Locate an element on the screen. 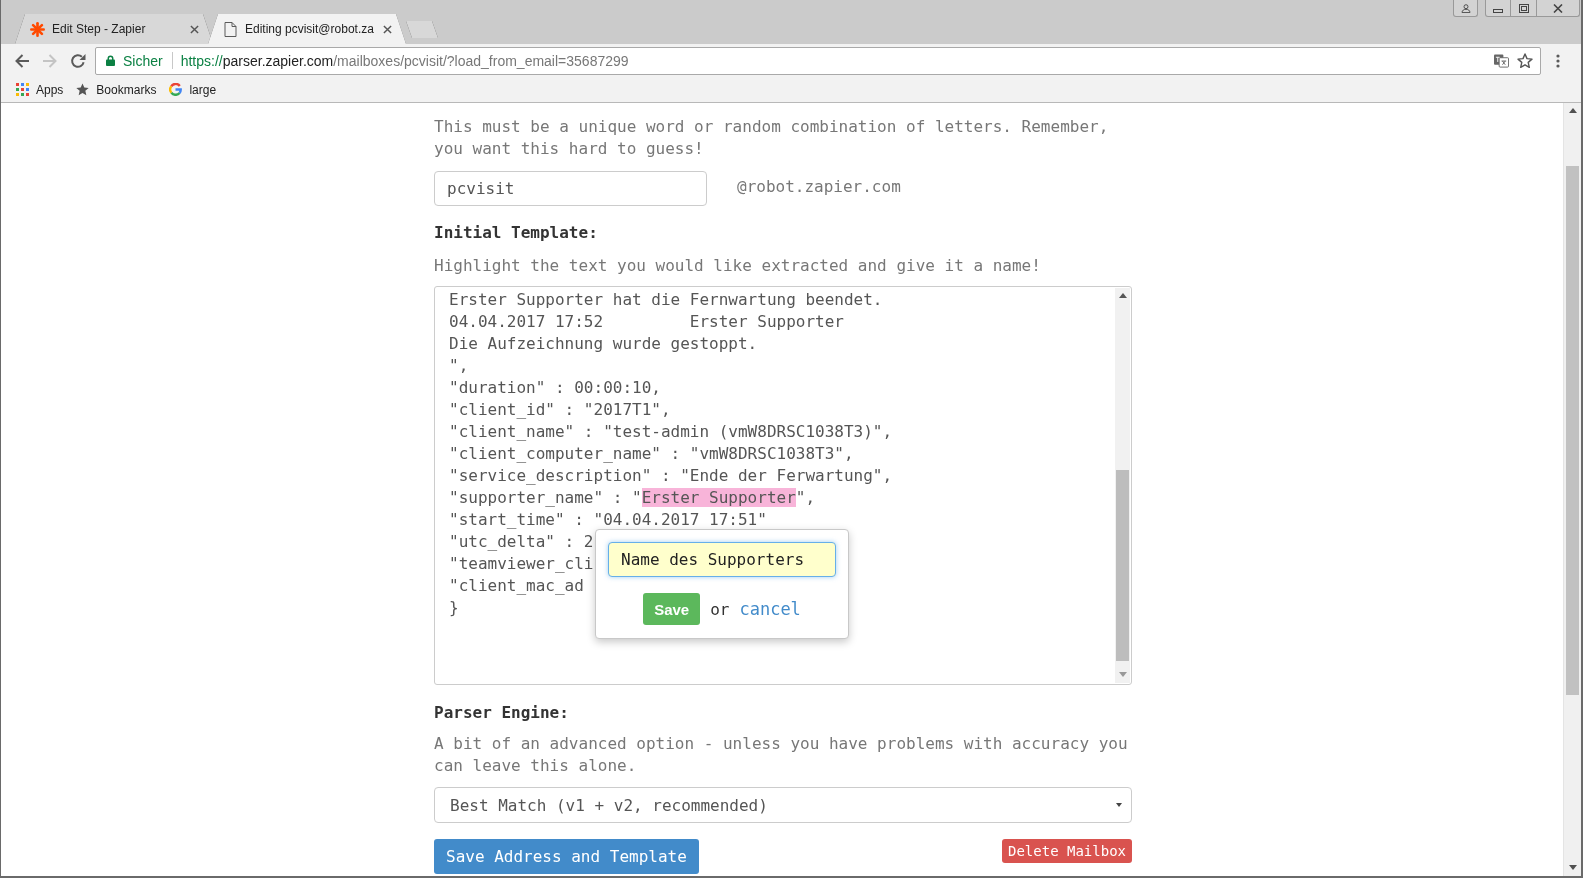  restore-icon is located at coordinates (1523, 8).